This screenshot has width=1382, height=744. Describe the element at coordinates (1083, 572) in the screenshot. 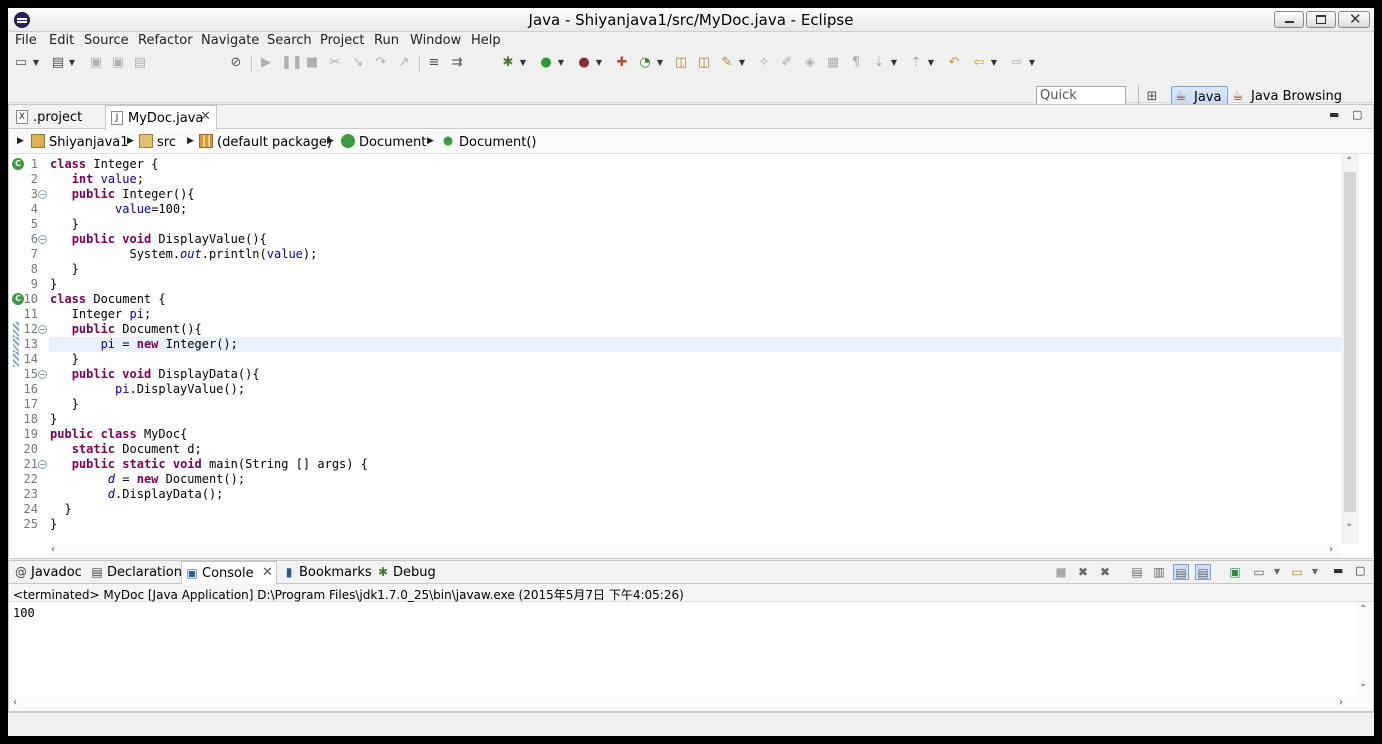

I see `remove-launch-icon: ✖` at that location.